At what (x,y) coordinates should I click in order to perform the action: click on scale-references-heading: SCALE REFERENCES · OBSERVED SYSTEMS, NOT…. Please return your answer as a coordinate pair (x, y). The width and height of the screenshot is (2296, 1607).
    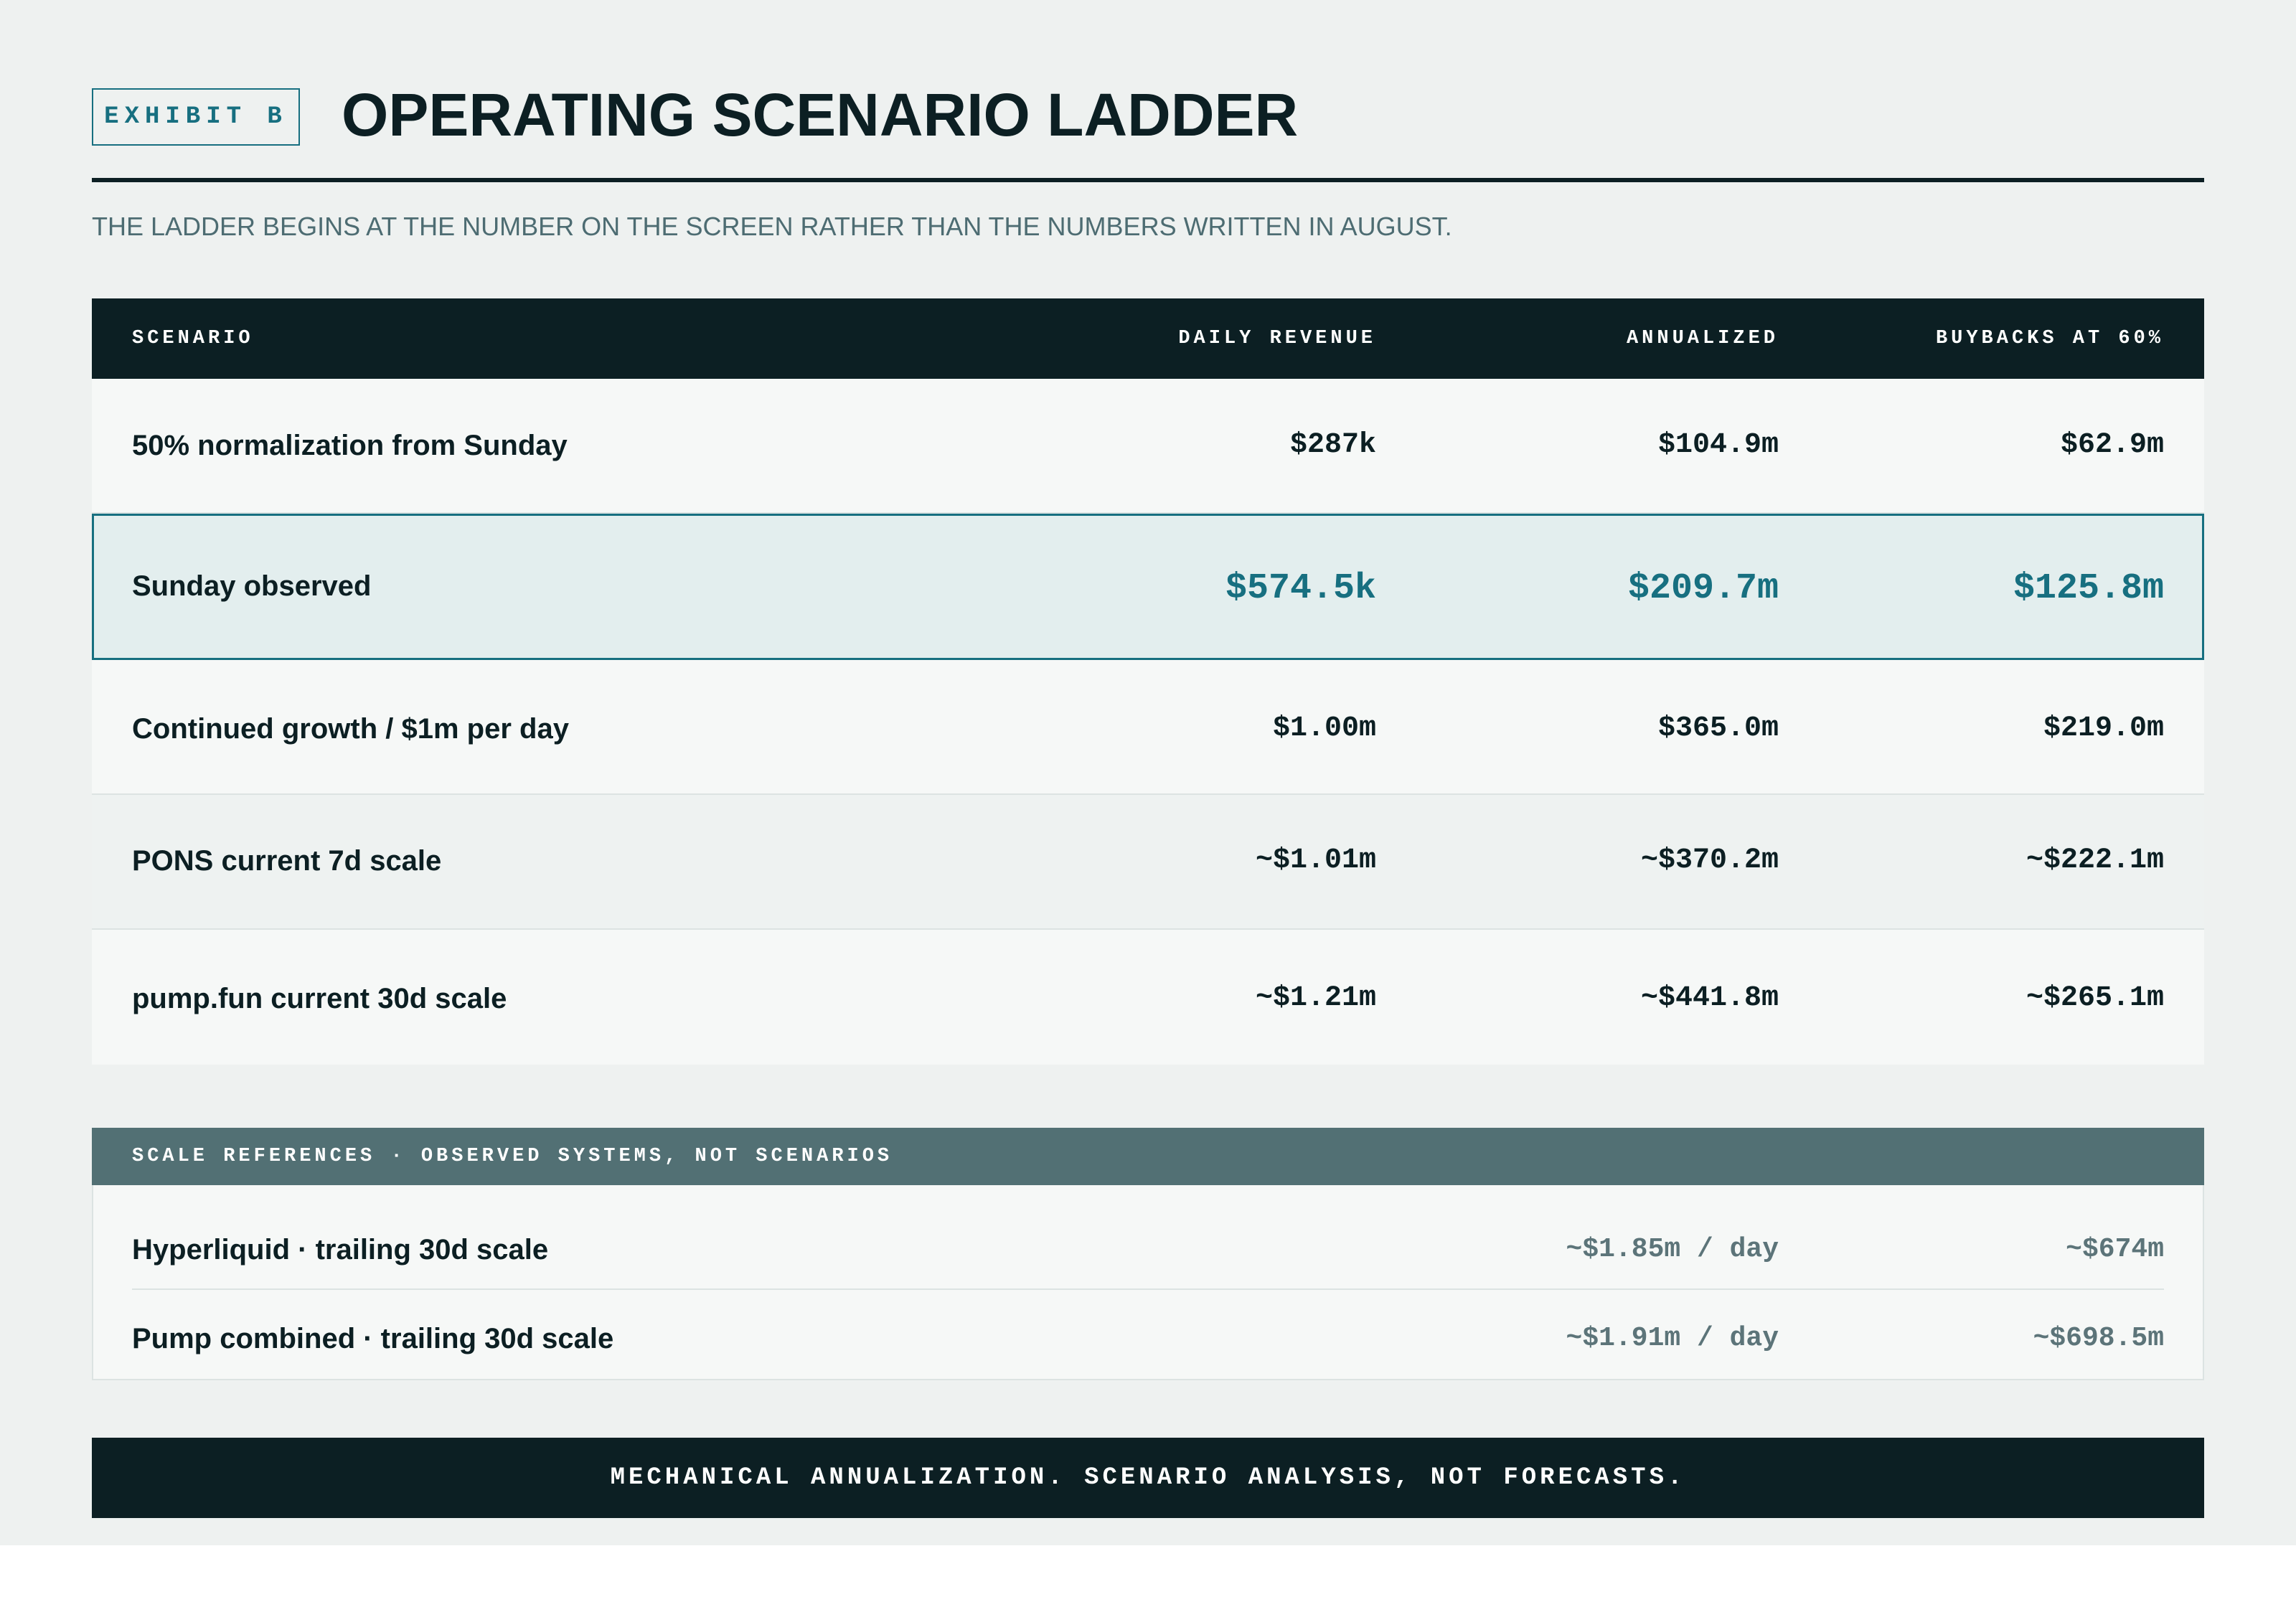
    Looking at the image, I should click on (1148, 1156).